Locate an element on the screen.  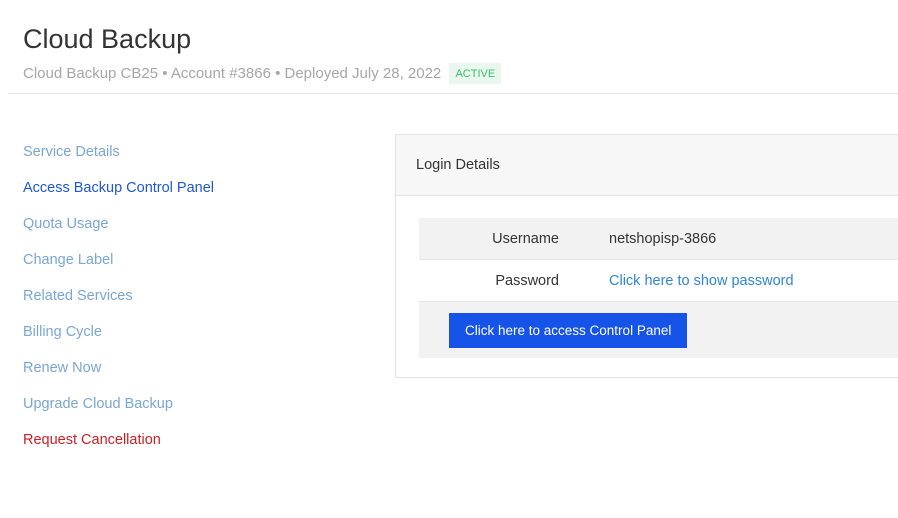
password-label: Password is located at coordinates (527, 280).